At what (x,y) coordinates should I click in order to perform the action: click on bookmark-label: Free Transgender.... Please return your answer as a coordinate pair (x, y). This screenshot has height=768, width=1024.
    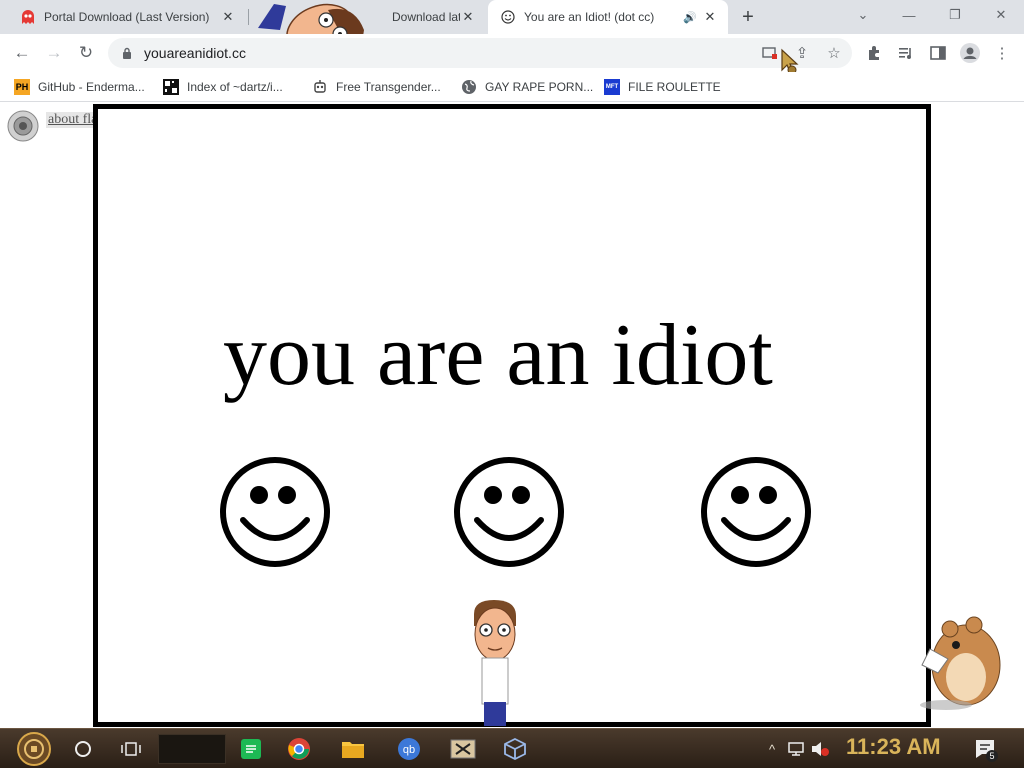
    Looking at the image, I should click on (388, 87).